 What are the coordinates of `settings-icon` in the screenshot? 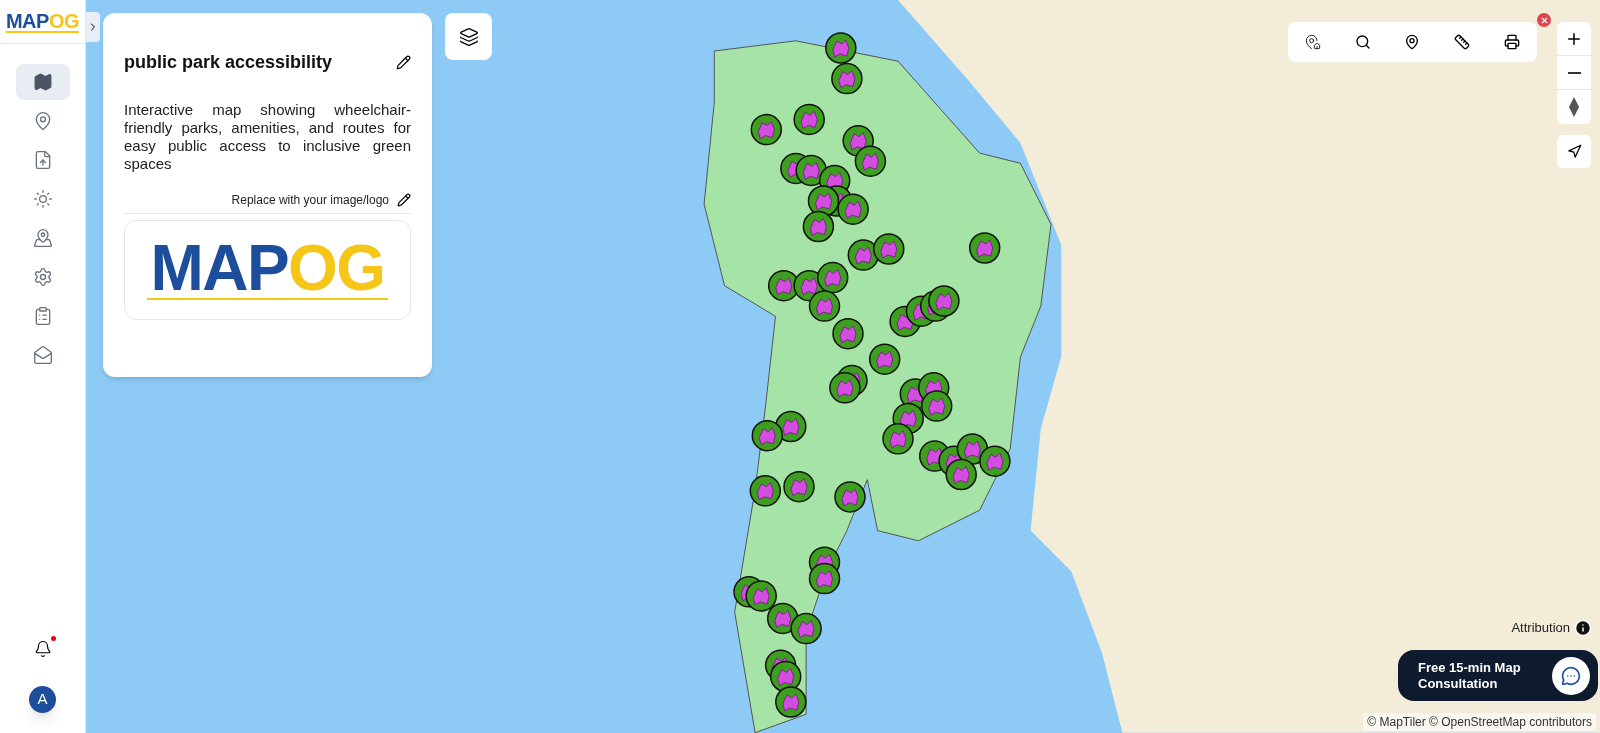 It's located at (42, 277).